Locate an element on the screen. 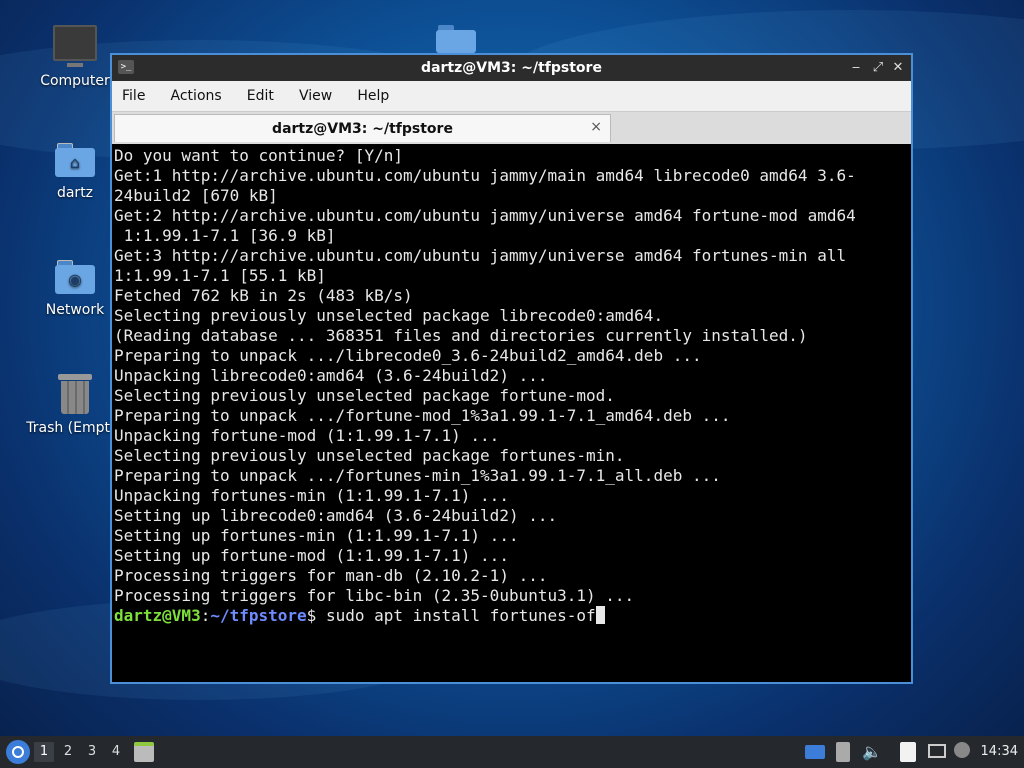  menu-view: View is located at coordinates (315, 96).